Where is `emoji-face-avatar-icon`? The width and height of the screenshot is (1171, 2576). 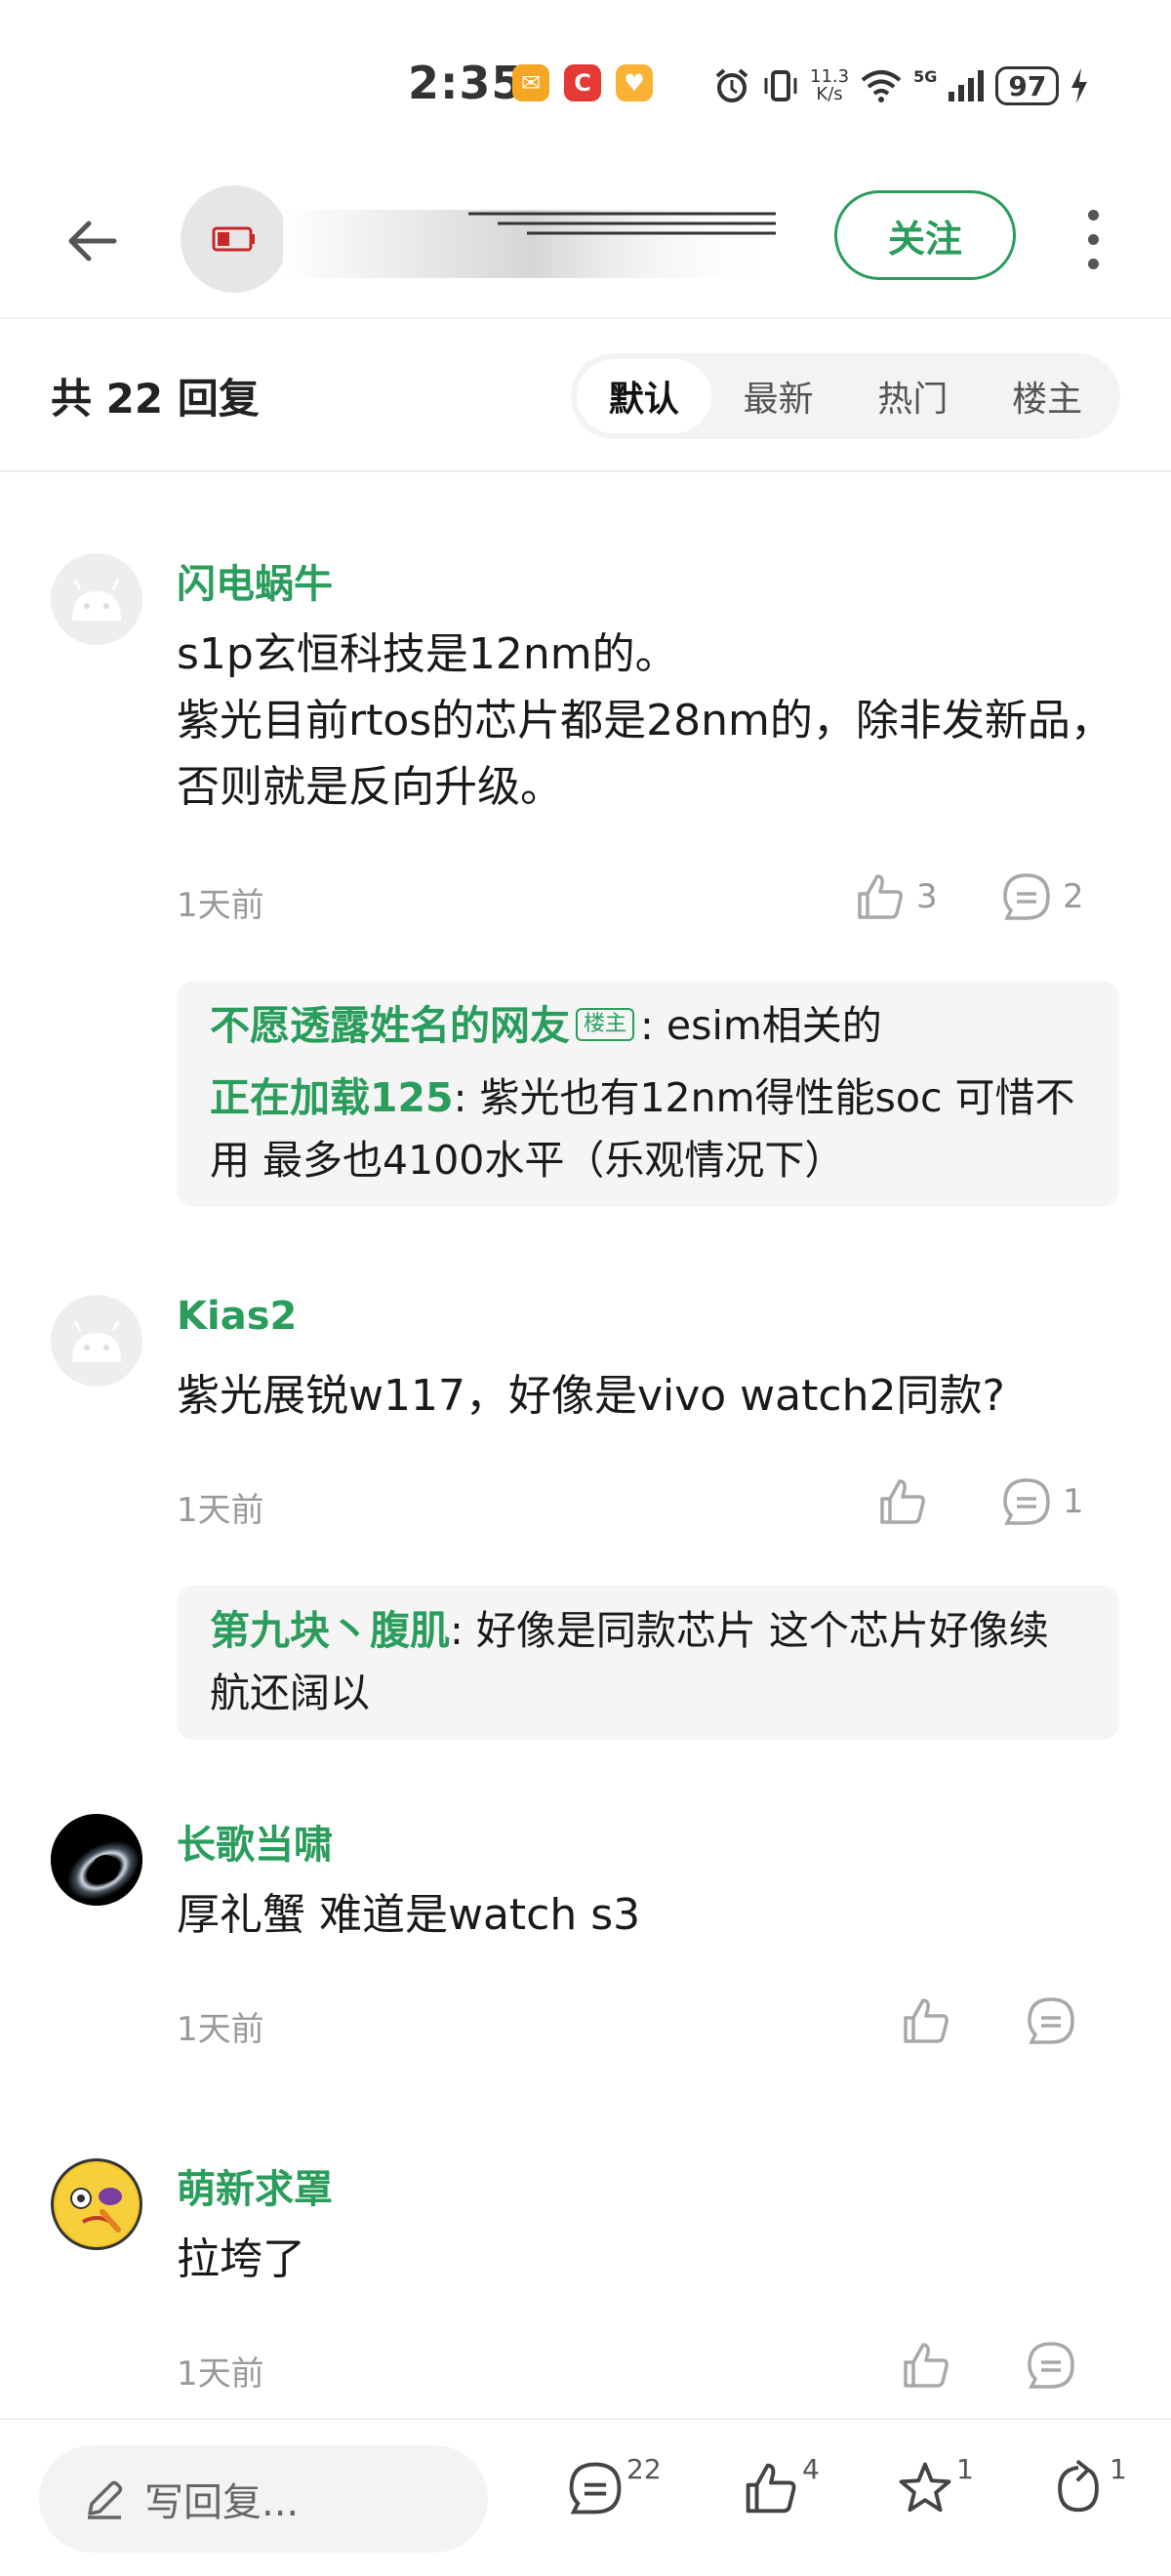
emoji-face-avatar-icon is located at coordinates (97, 2204).